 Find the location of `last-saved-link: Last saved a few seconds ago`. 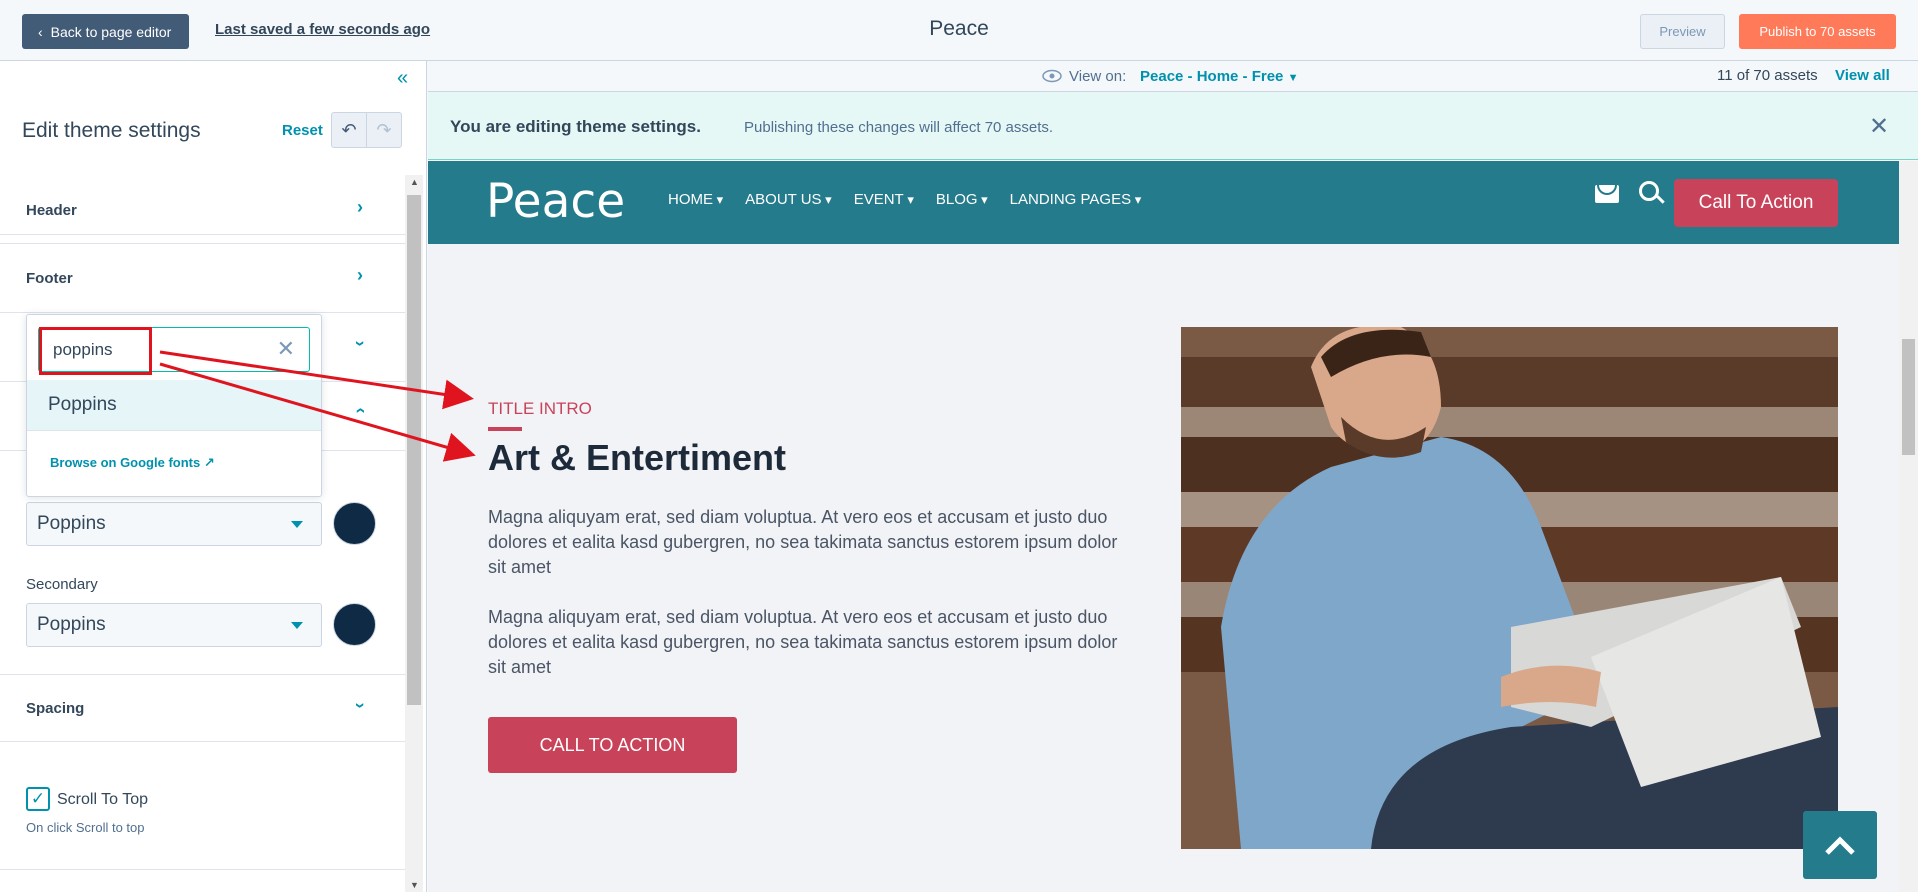

last-saved-link: Last saved a few seconds ago is located at coordinates (322, 29).